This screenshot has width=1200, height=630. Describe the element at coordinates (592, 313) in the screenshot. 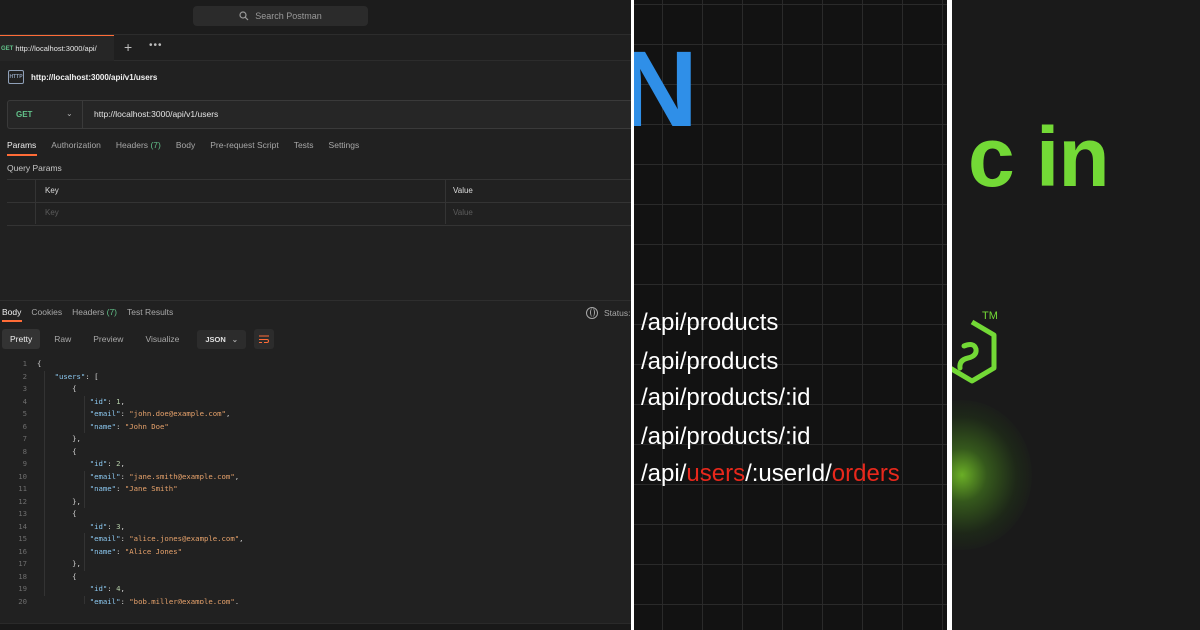

I see `globe-icon` at that location.